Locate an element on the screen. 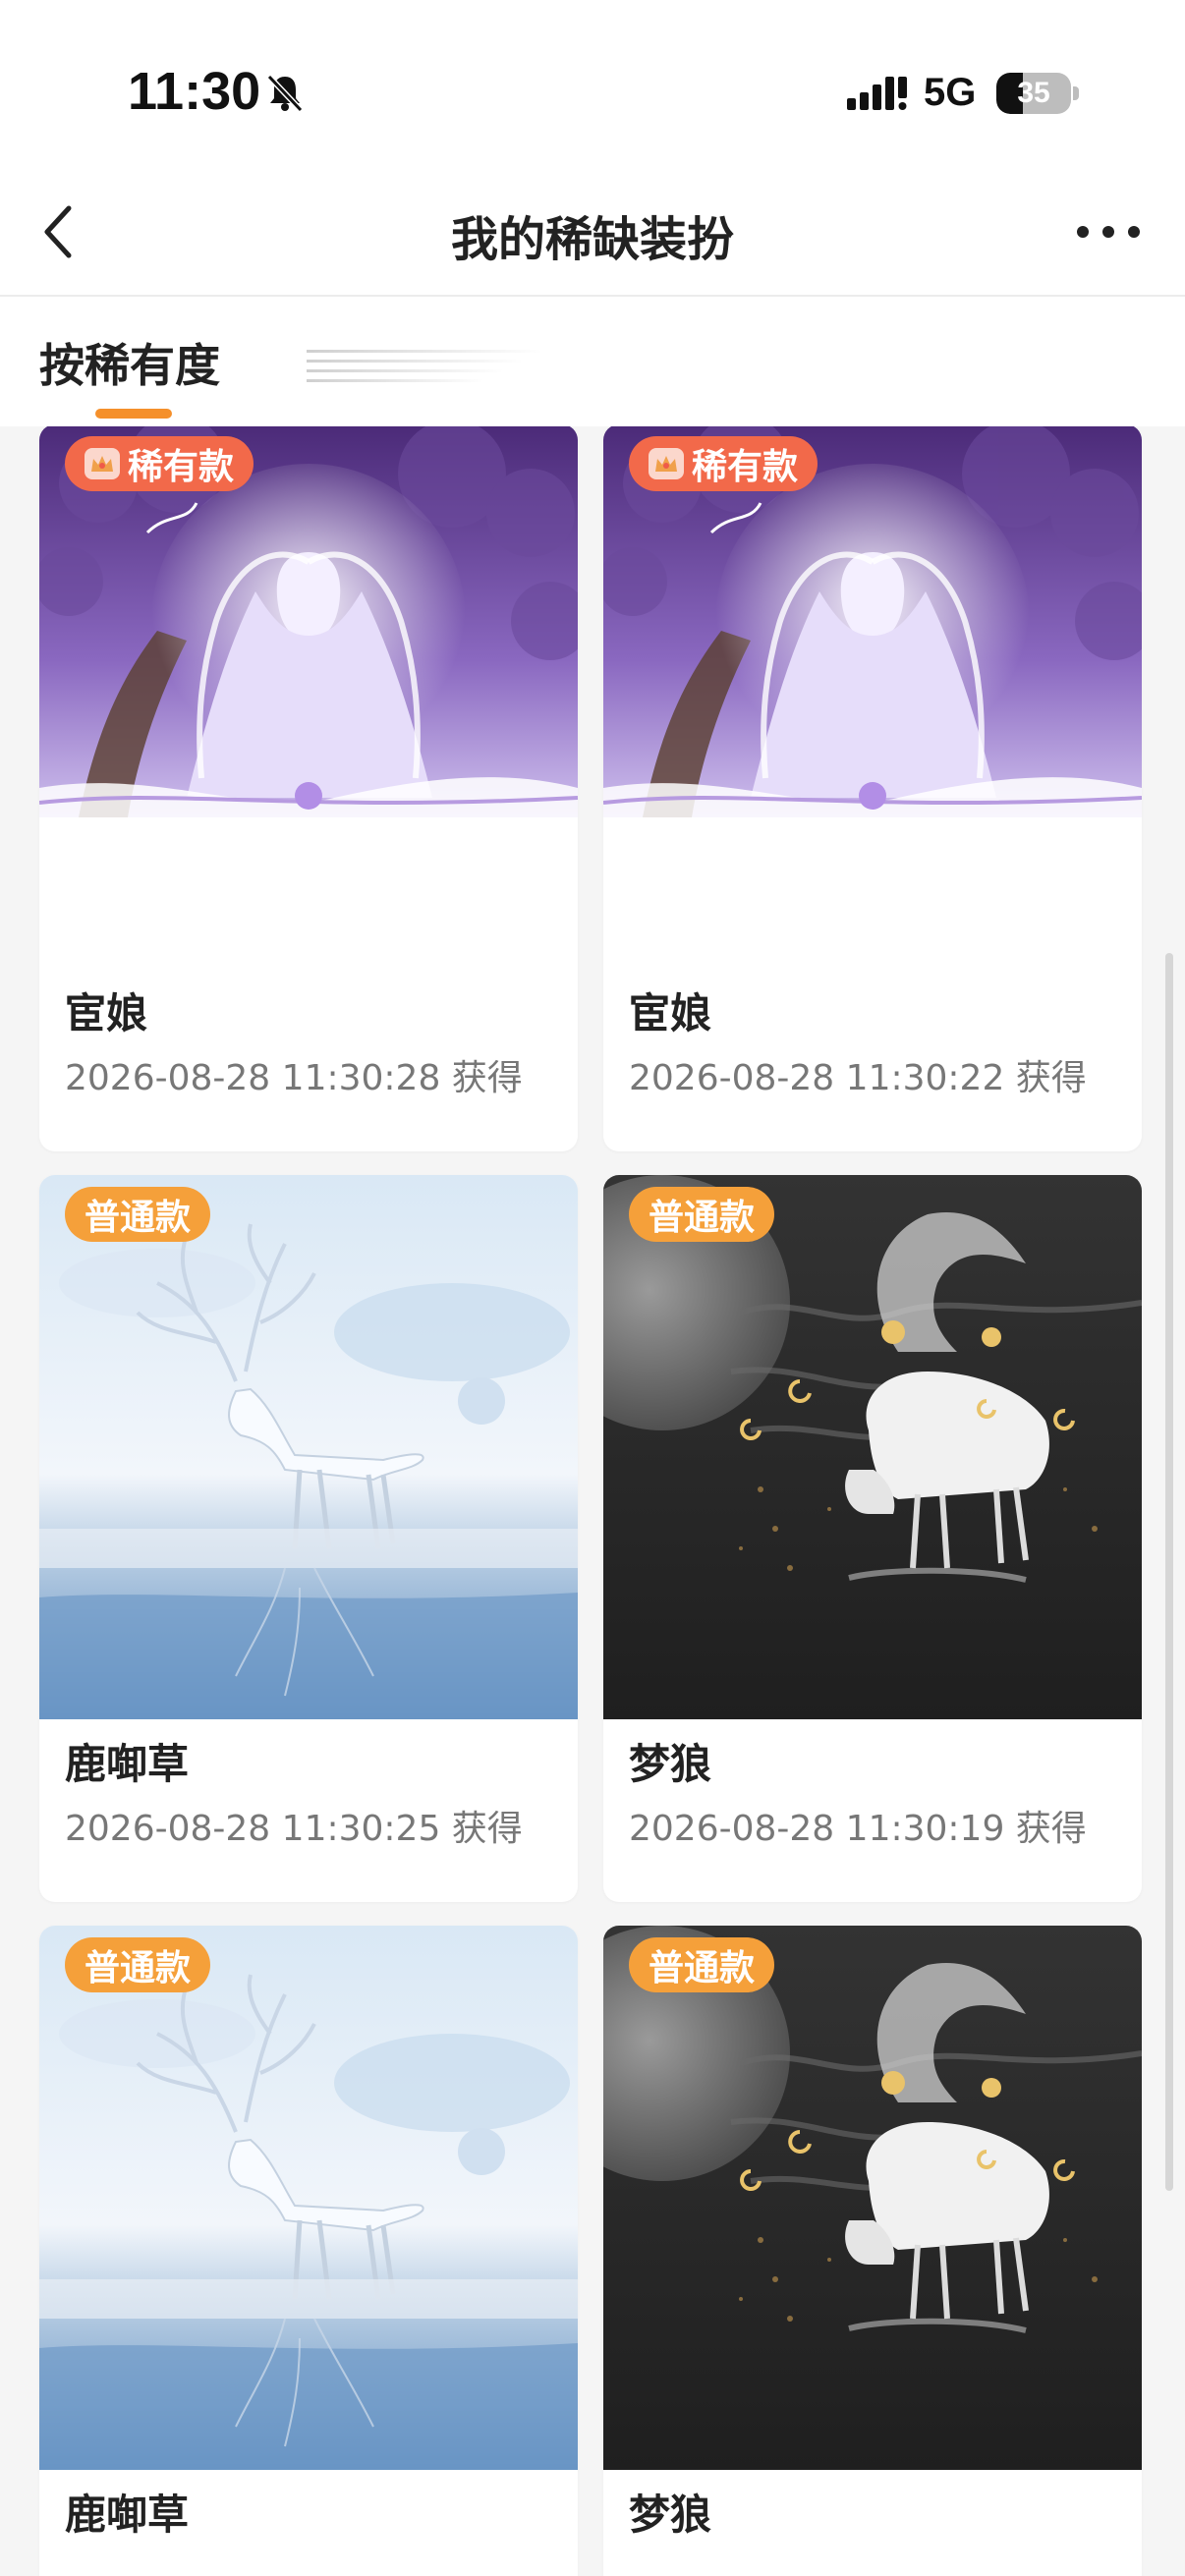 The height and width of the screenshot is (2576, 1185). filter-bar: 按稀有度 is located at coordinates (592, 361).